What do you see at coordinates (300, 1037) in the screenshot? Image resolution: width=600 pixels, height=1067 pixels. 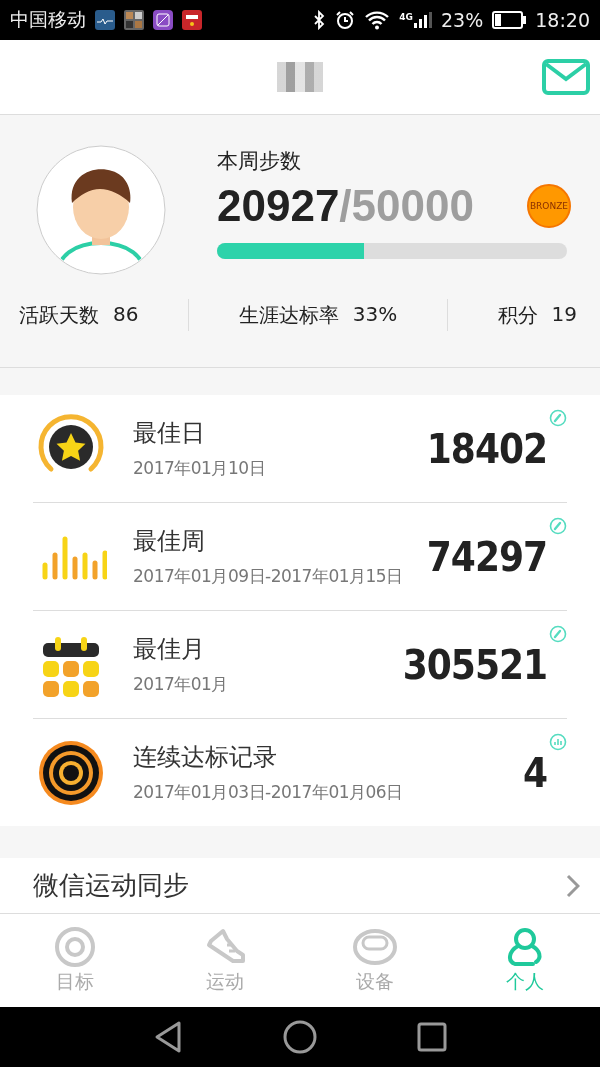 I see `home-icon` at bounding box center [300, 1037].